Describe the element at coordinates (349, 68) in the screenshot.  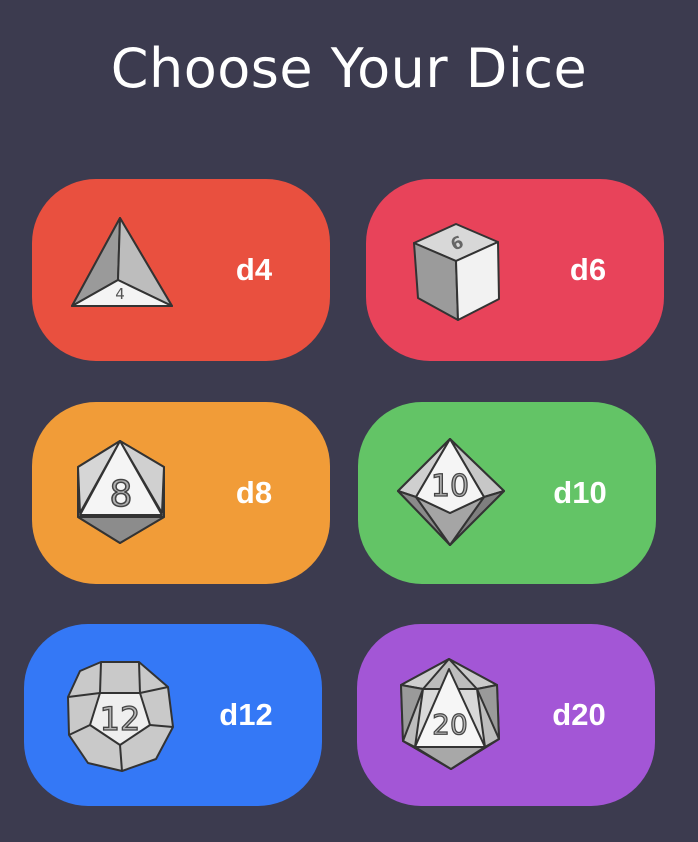
I see `page-title: Choose Your Dice` at that location.